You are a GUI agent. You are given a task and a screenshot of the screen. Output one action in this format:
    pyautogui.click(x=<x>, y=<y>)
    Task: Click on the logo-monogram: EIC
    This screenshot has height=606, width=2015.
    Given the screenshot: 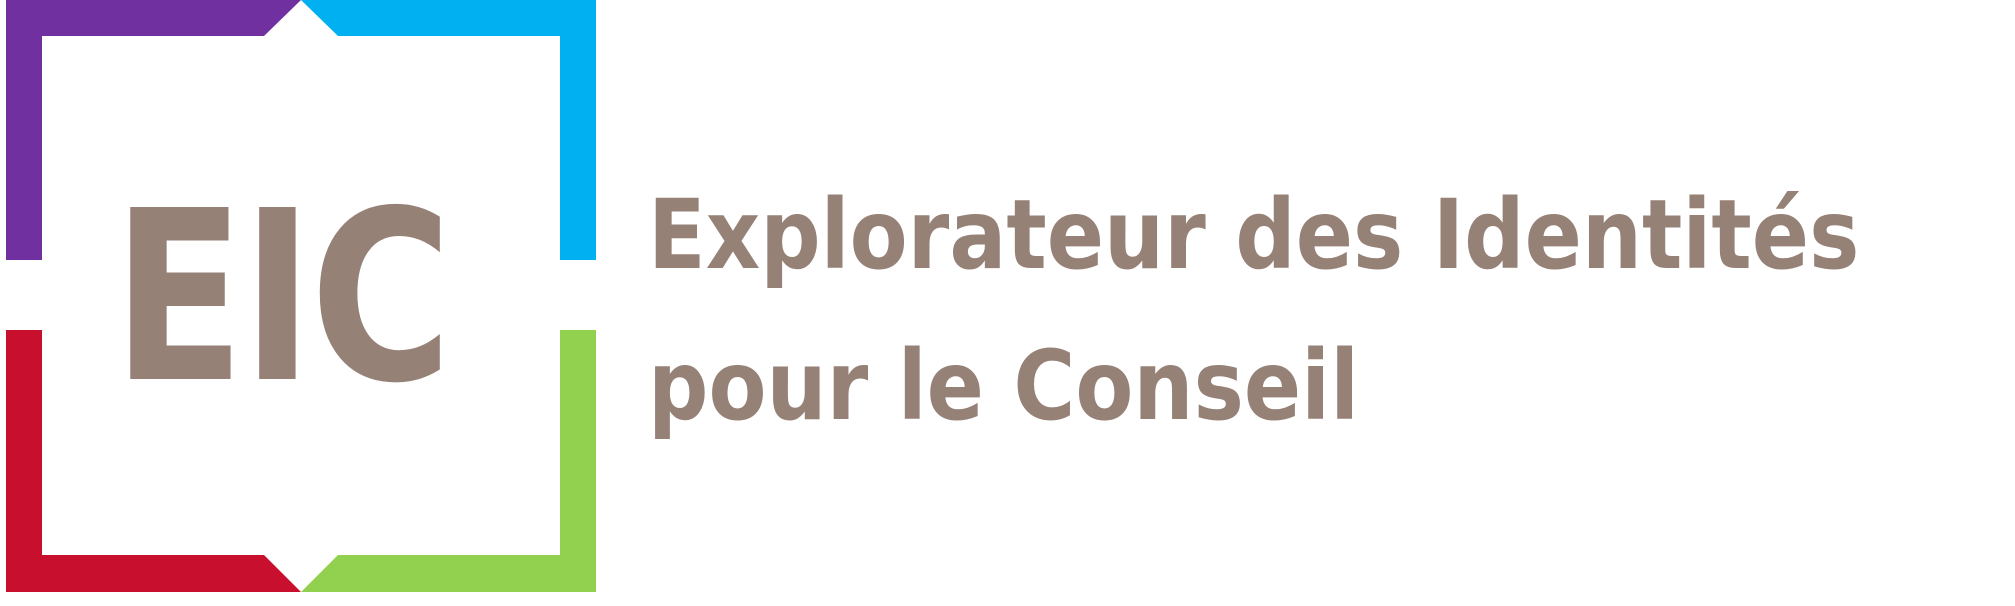 What is the action you would take?
    pyautogui.click(x=282, y=297)
    